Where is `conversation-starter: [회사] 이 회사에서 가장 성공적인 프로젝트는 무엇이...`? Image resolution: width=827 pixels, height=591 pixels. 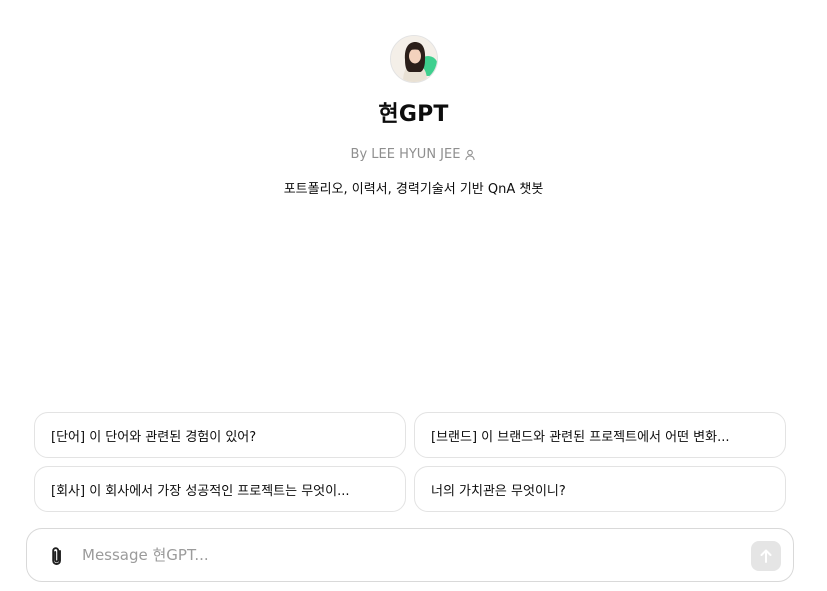
conversation-starter: [회사] 이 회사에서 가장 성공적인 프로젝트는 무엇이... is located at coordinates (220, 489).